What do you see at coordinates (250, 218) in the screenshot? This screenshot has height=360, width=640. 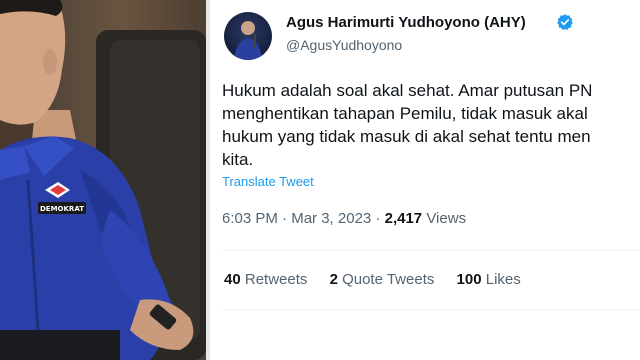 I see `tweet-time: 6:03 PM` at bounding box center [250, 218].